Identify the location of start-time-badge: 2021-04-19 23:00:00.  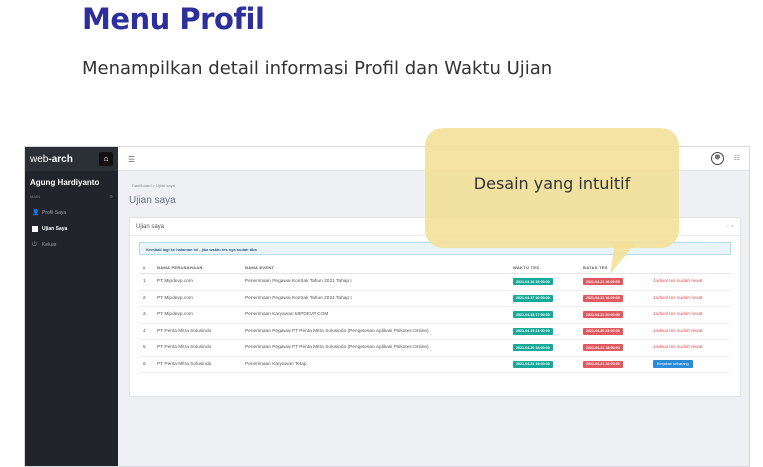
(533, 331).